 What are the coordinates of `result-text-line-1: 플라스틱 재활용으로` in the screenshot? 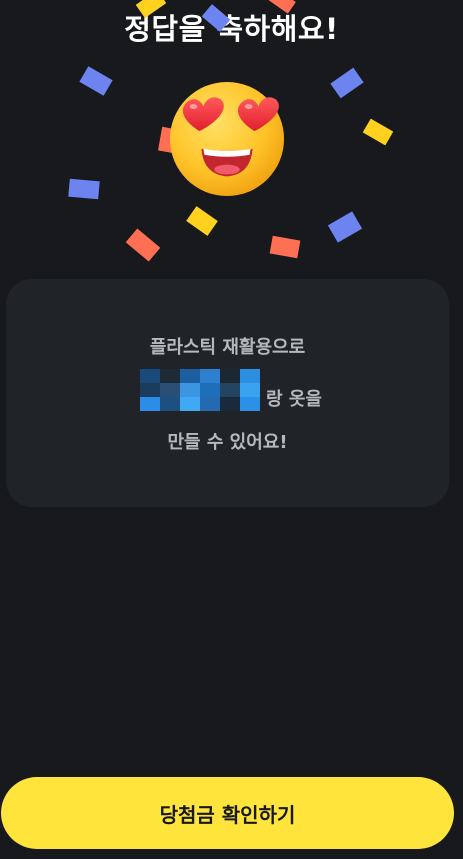 It's located at (227, 347).